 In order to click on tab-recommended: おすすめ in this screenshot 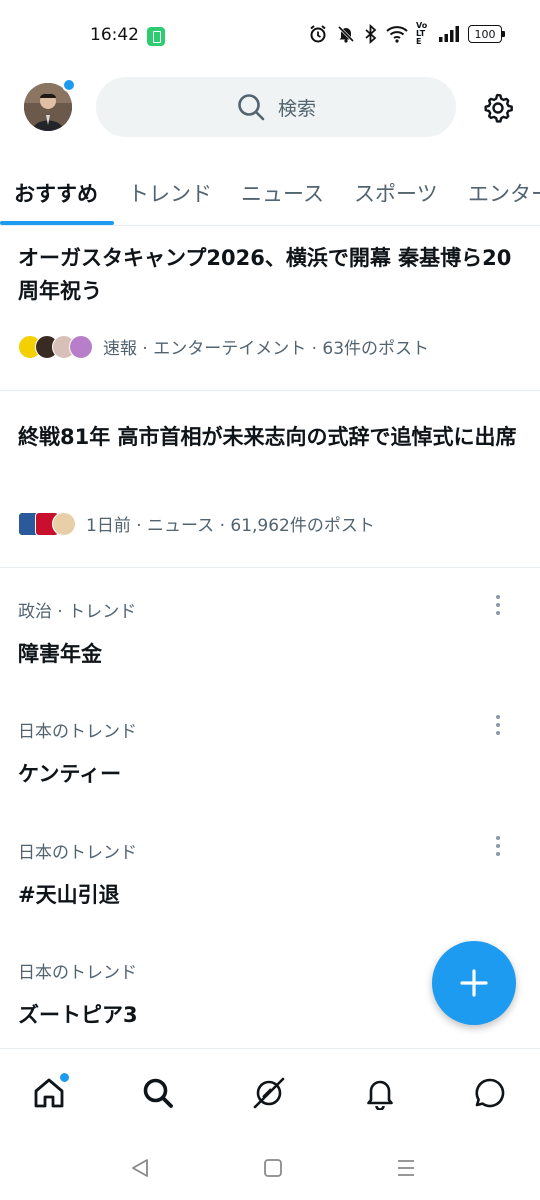, I will do `click(56, 193)`.